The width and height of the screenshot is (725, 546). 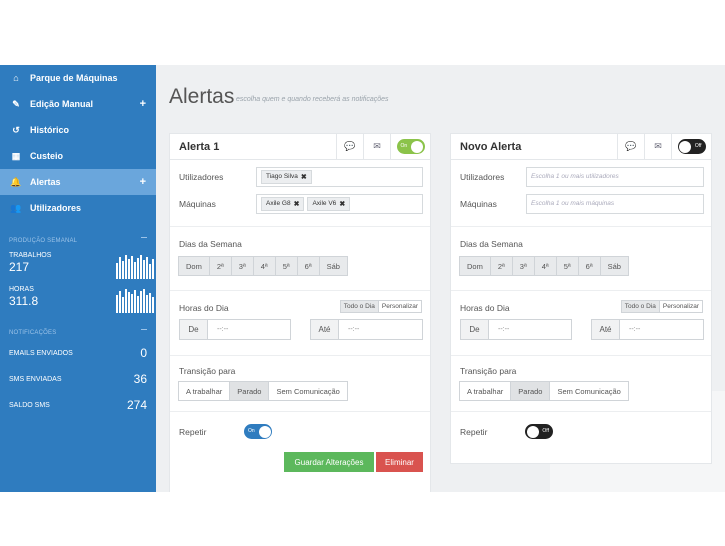 I want to click on sidebar-item-utilizadores: 👥 Utilizadores, so click(x=78, y=208).